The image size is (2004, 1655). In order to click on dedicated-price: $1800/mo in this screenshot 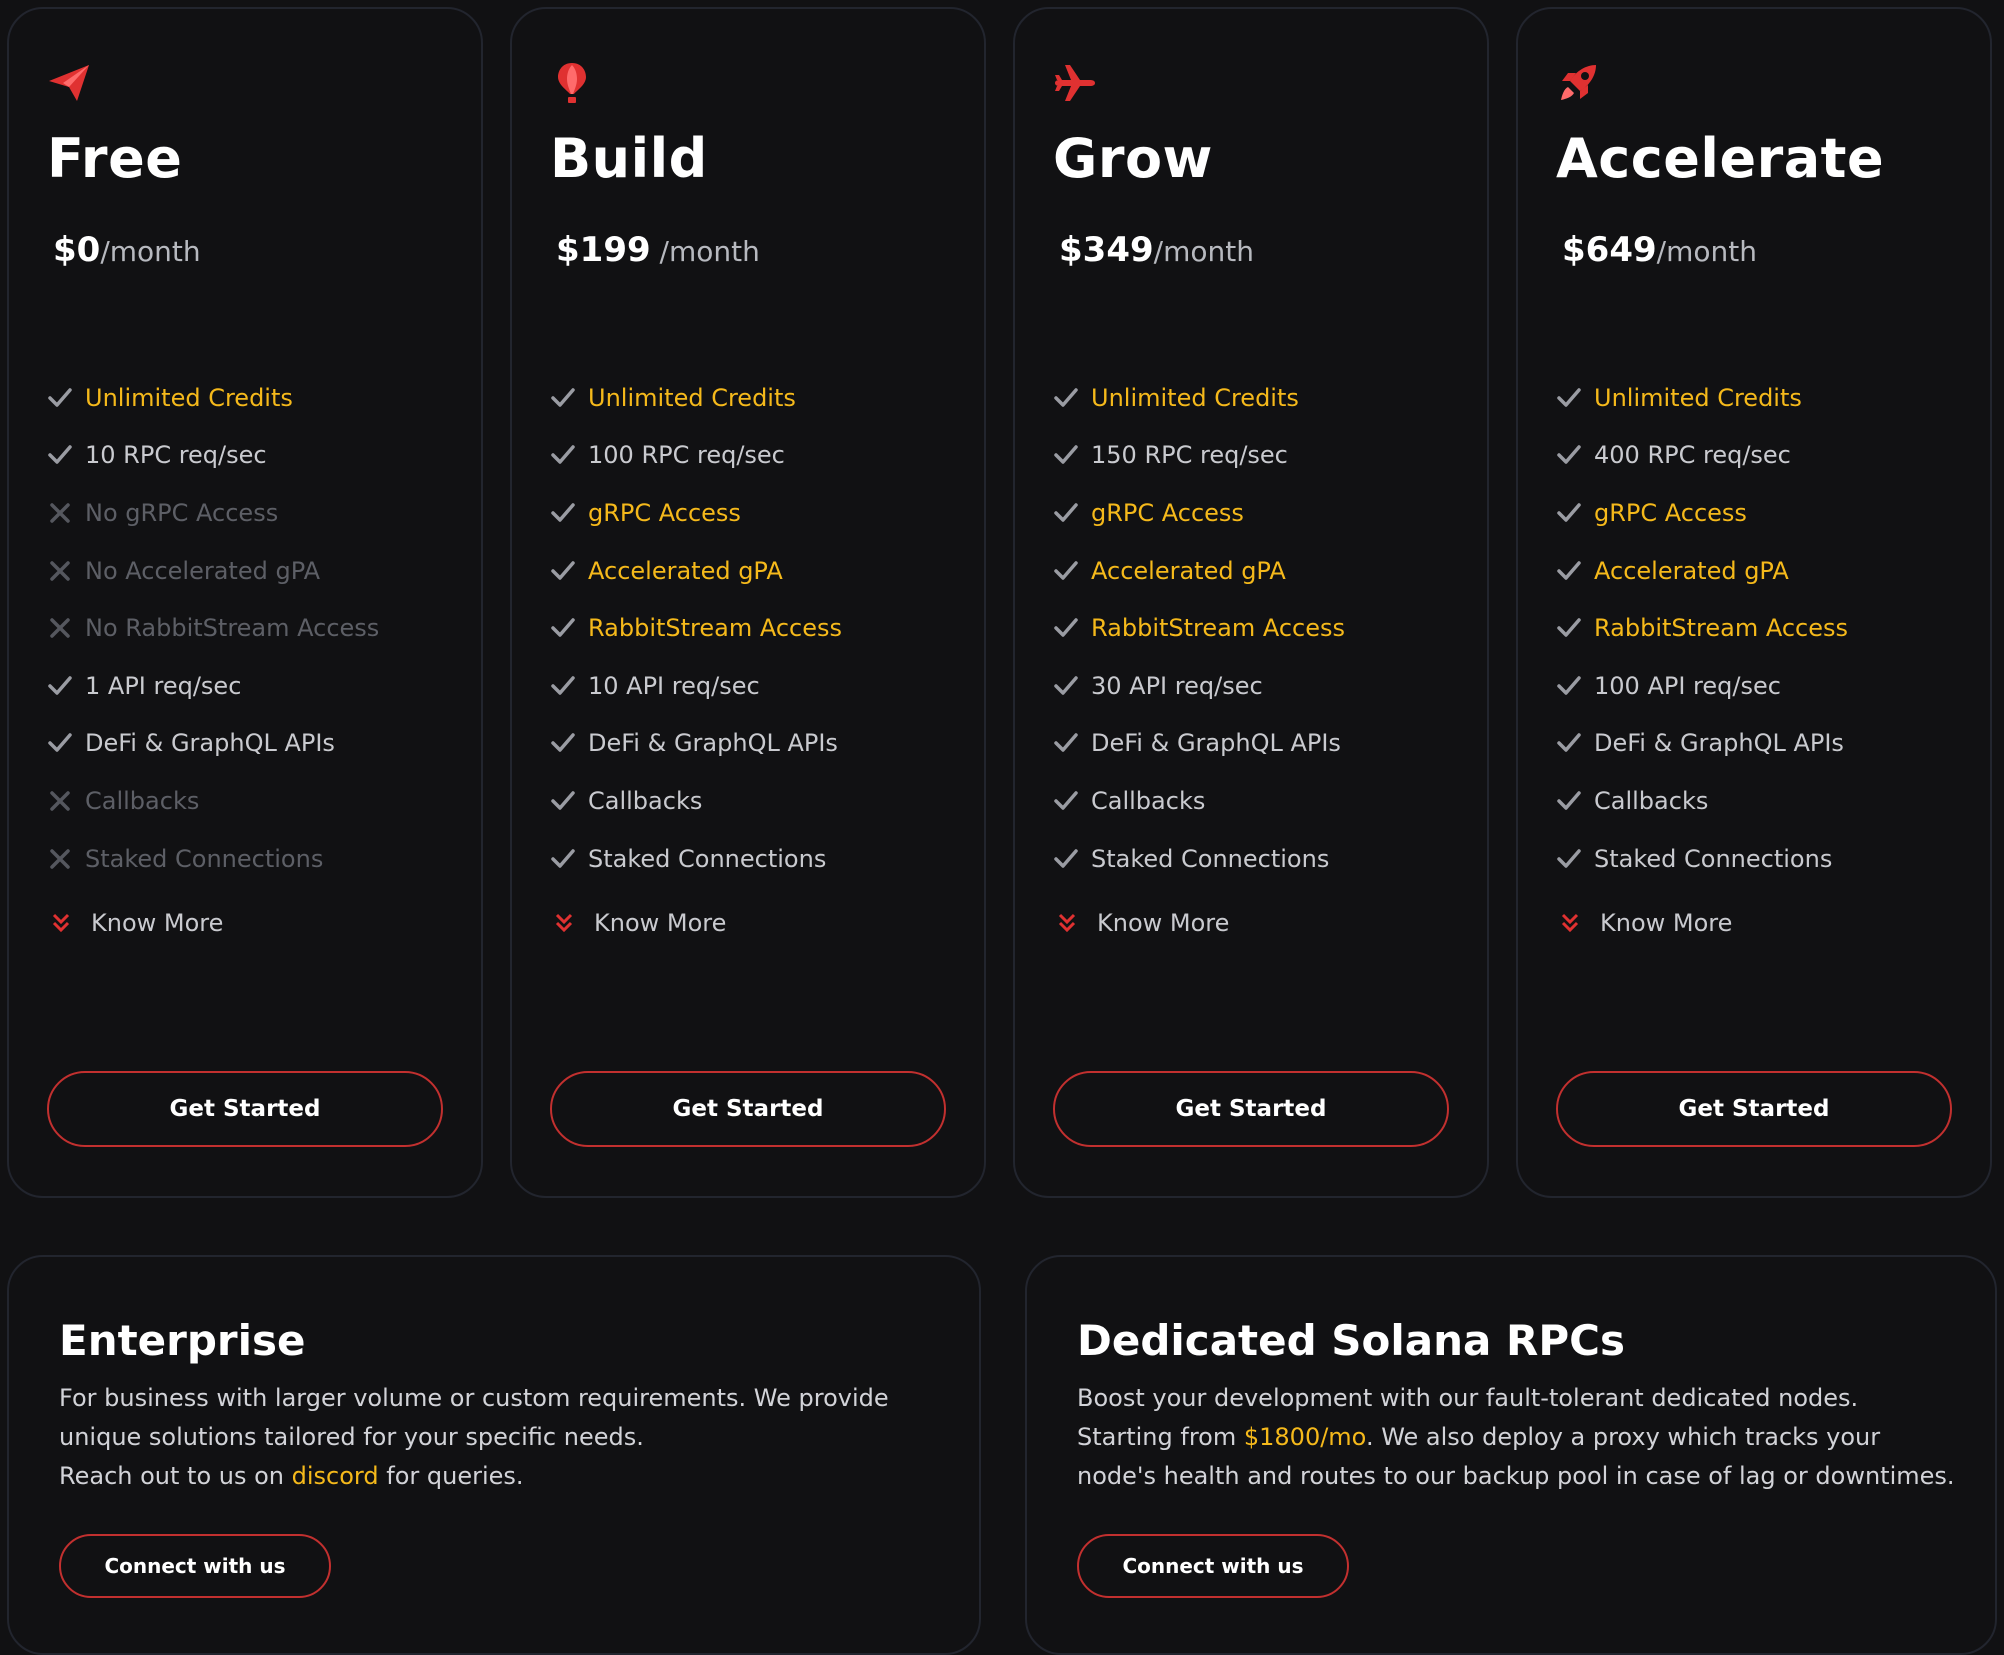, I will do `click(1304, 1437)`.